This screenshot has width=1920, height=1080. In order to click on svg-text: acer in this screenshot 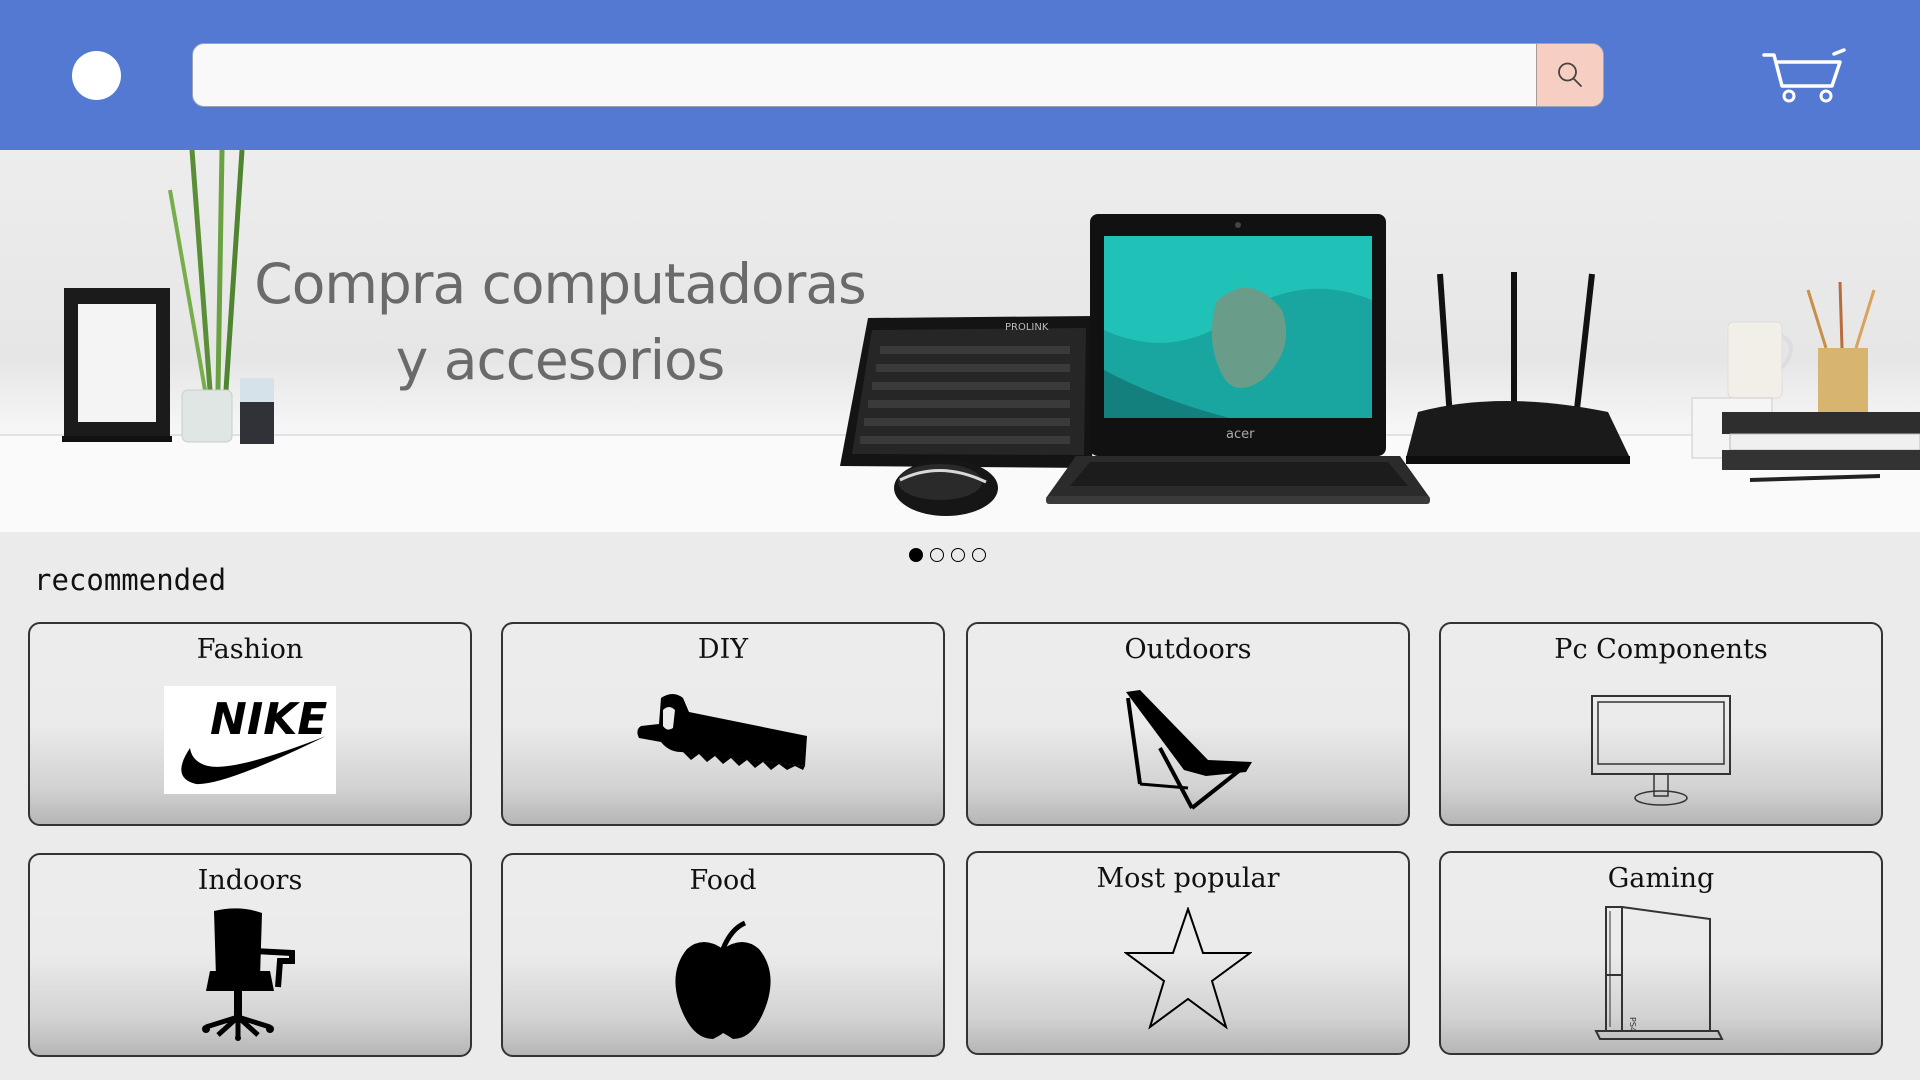, I will do `click(1240, 434)`.